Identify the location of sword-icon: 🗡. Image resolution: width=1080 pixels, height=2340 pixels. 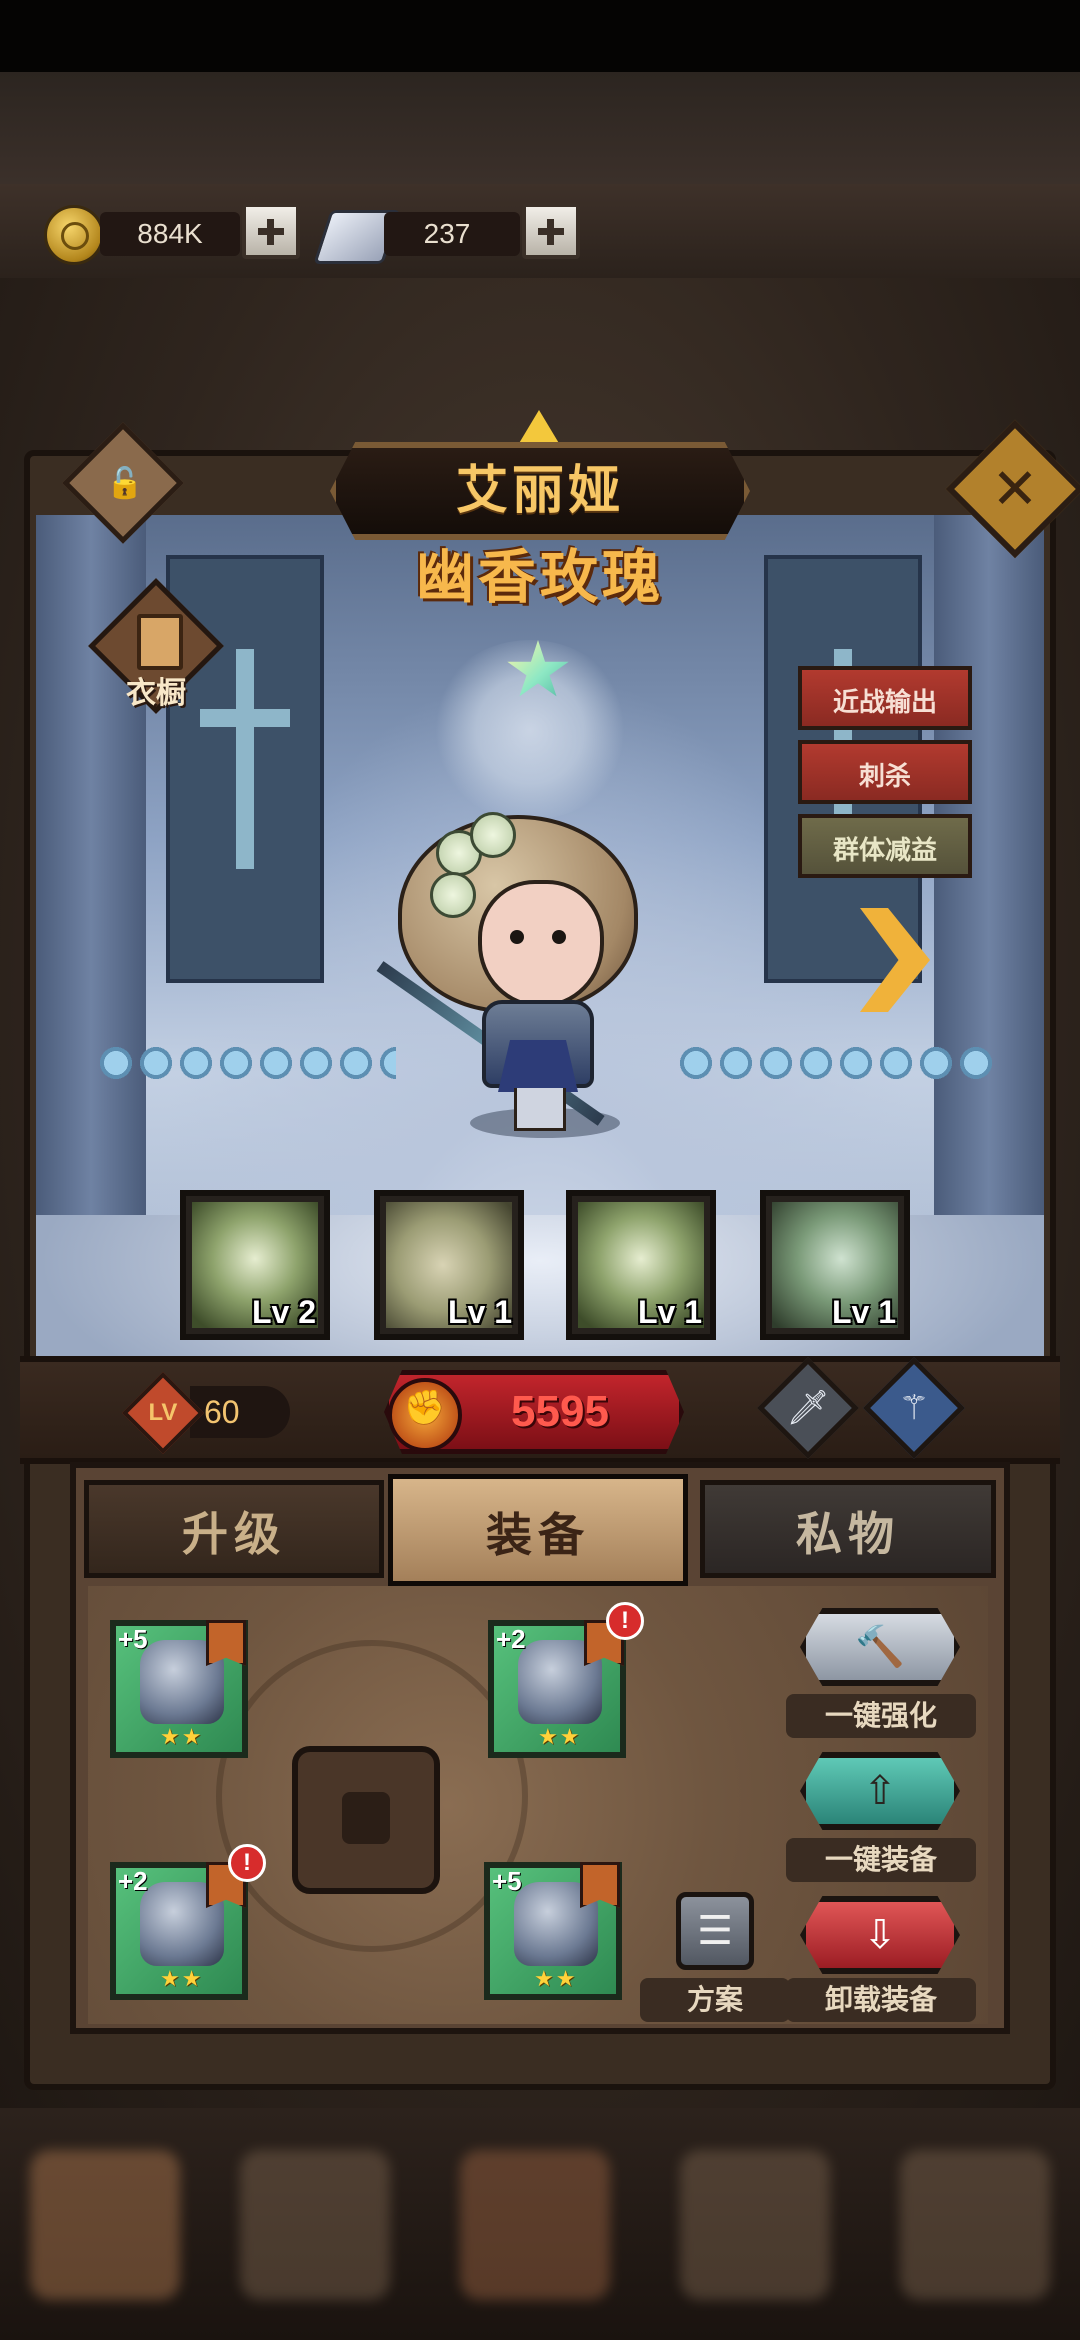
(808, 1408).